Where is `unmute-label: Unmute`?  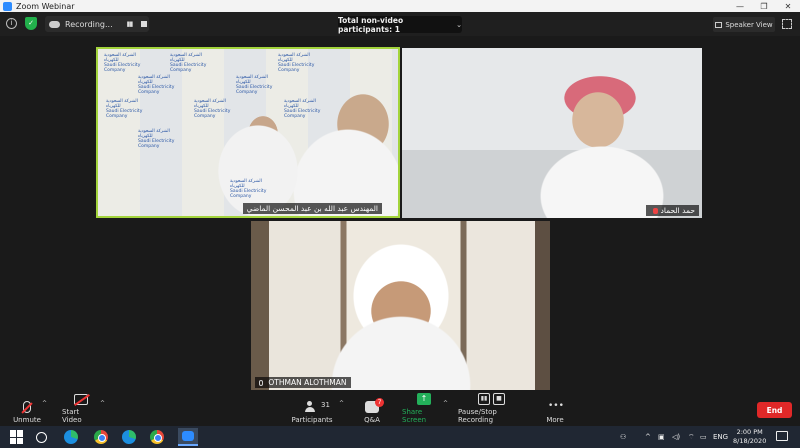
unmute-label: Unmute is located at coordinates (27, 420).